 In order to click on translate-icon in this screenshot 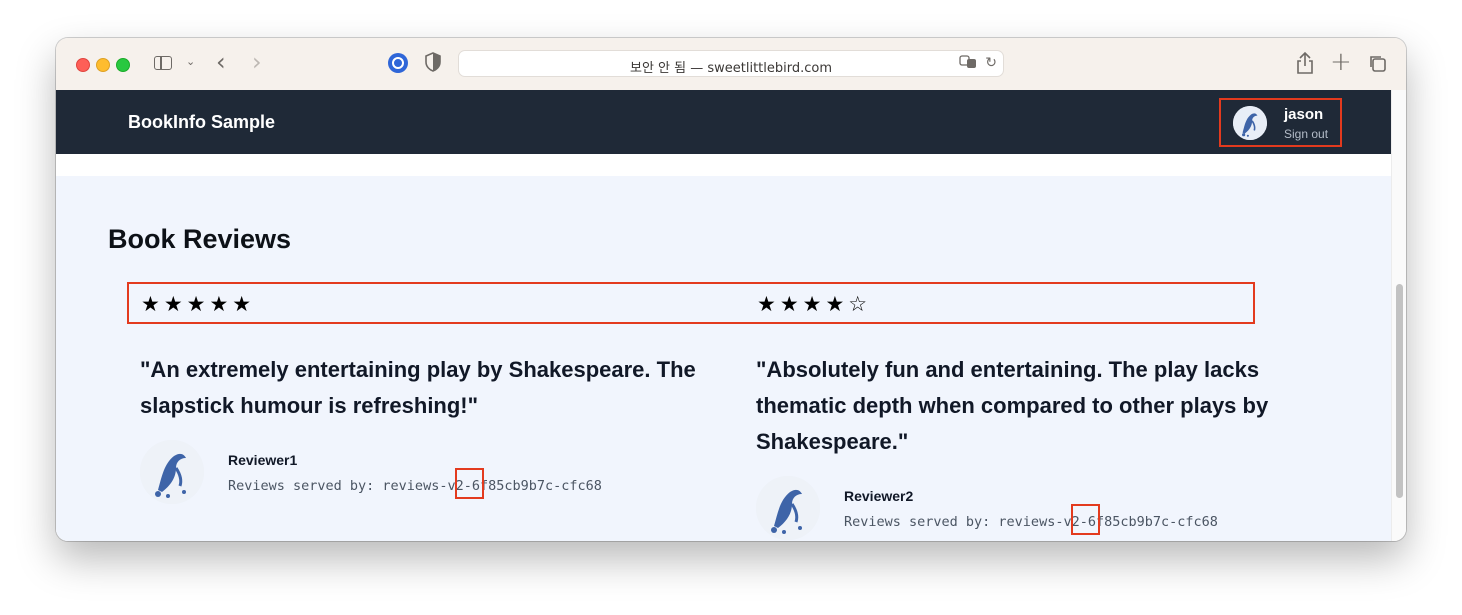, I will do `click(968, 63)`.